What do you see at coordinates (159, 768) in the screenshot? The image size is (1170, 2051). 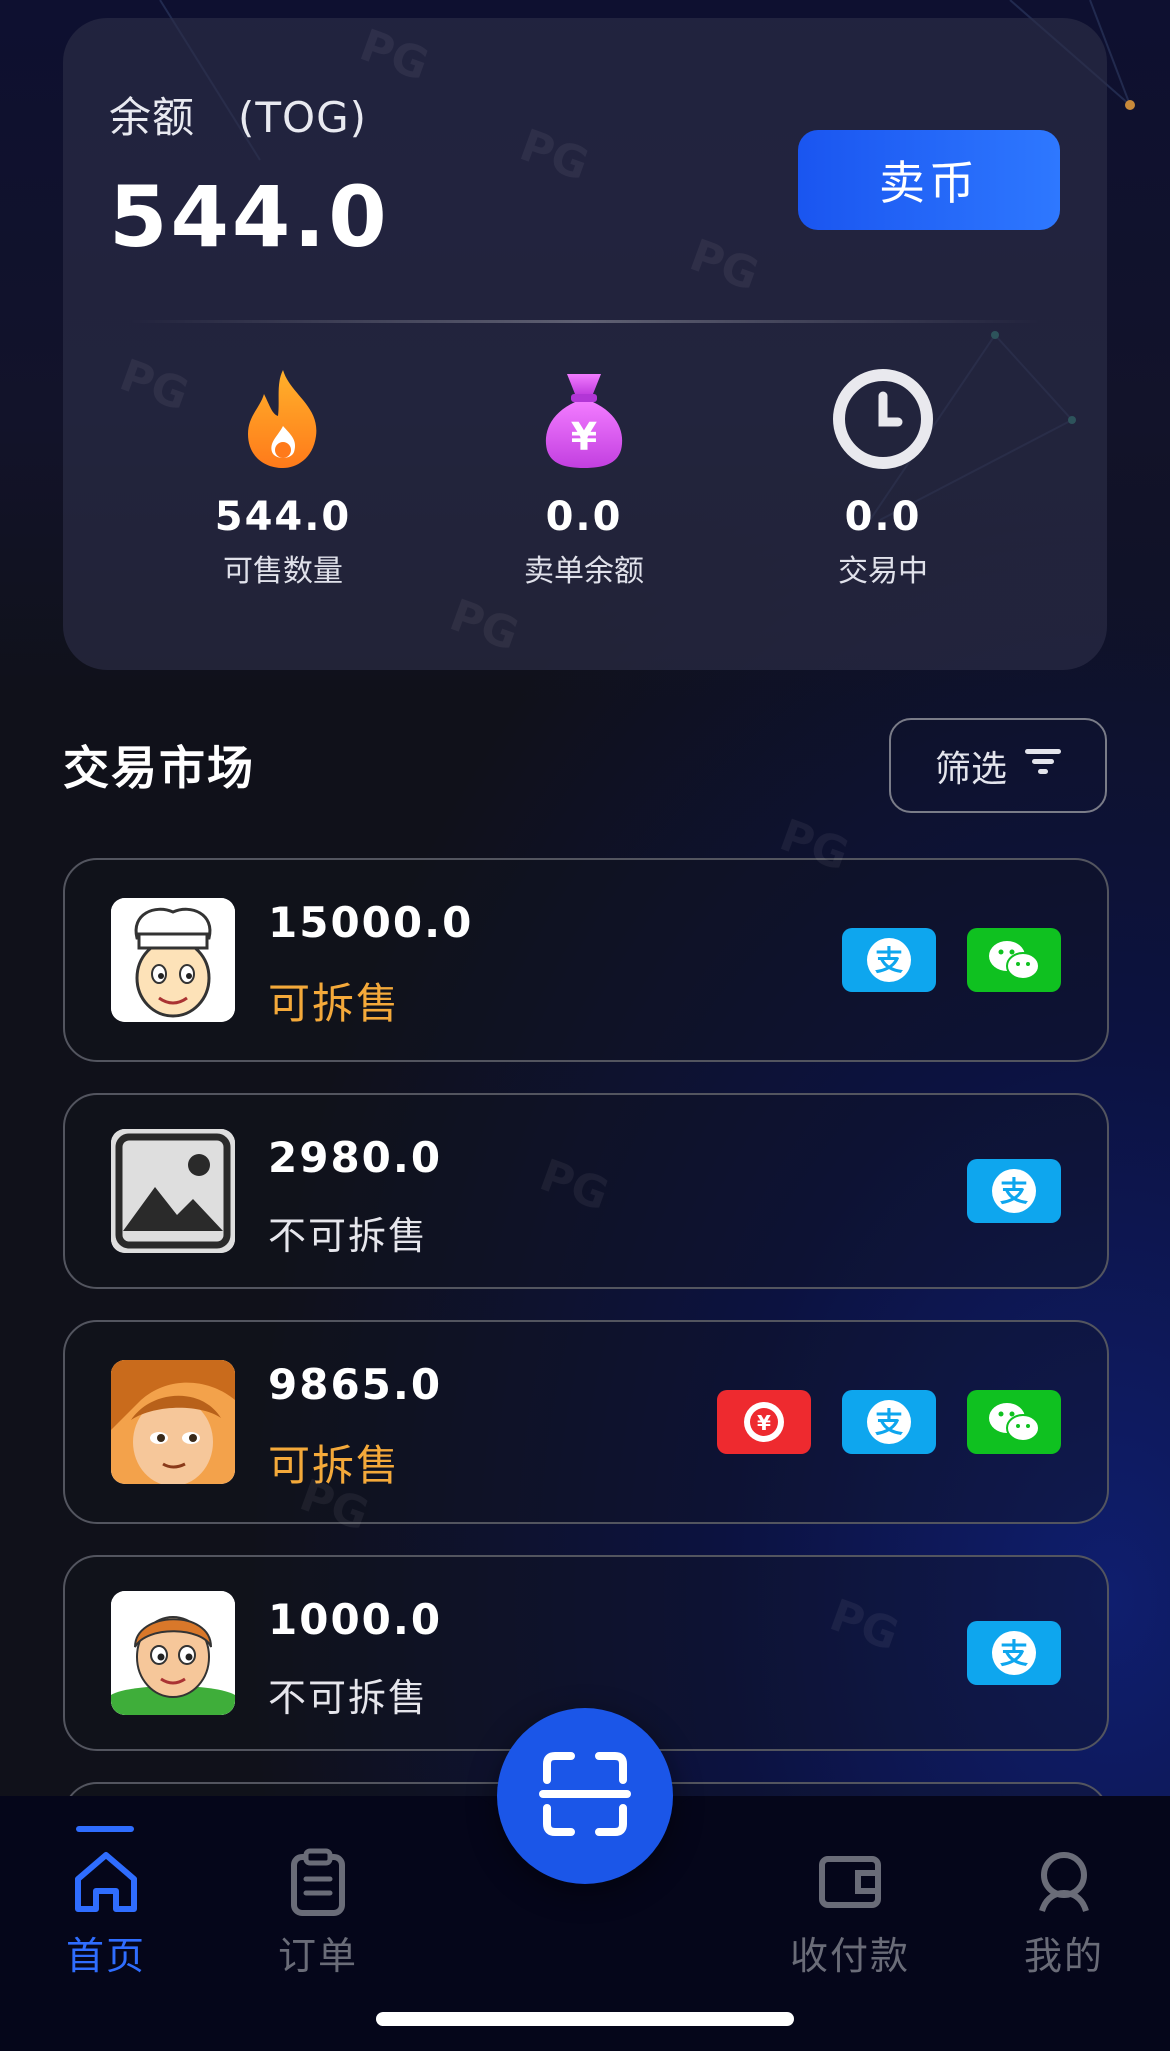 I see `market-title: 交易市场` at bounding box center [159, 768].